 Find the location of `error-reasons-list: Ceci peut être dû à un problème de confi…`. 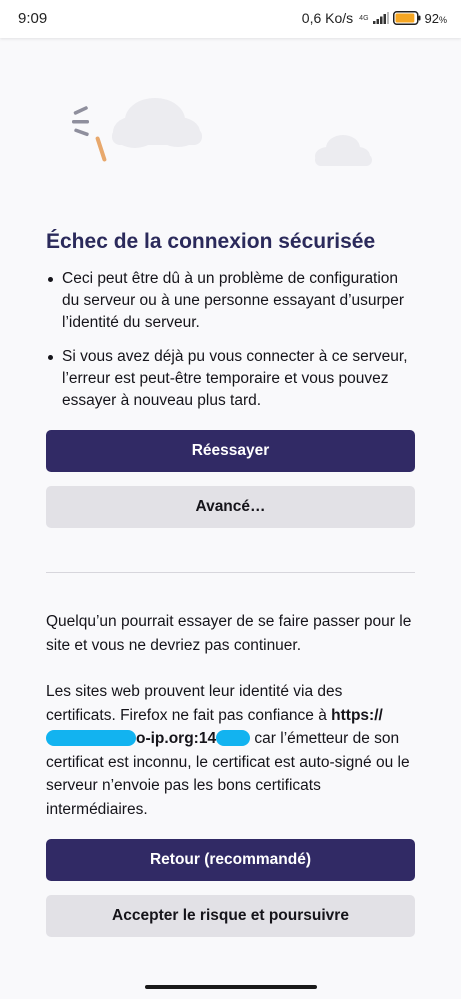

error-reasons-list: Ceci peut être dû à un problème de confi… is located at coordinates (230, 340).